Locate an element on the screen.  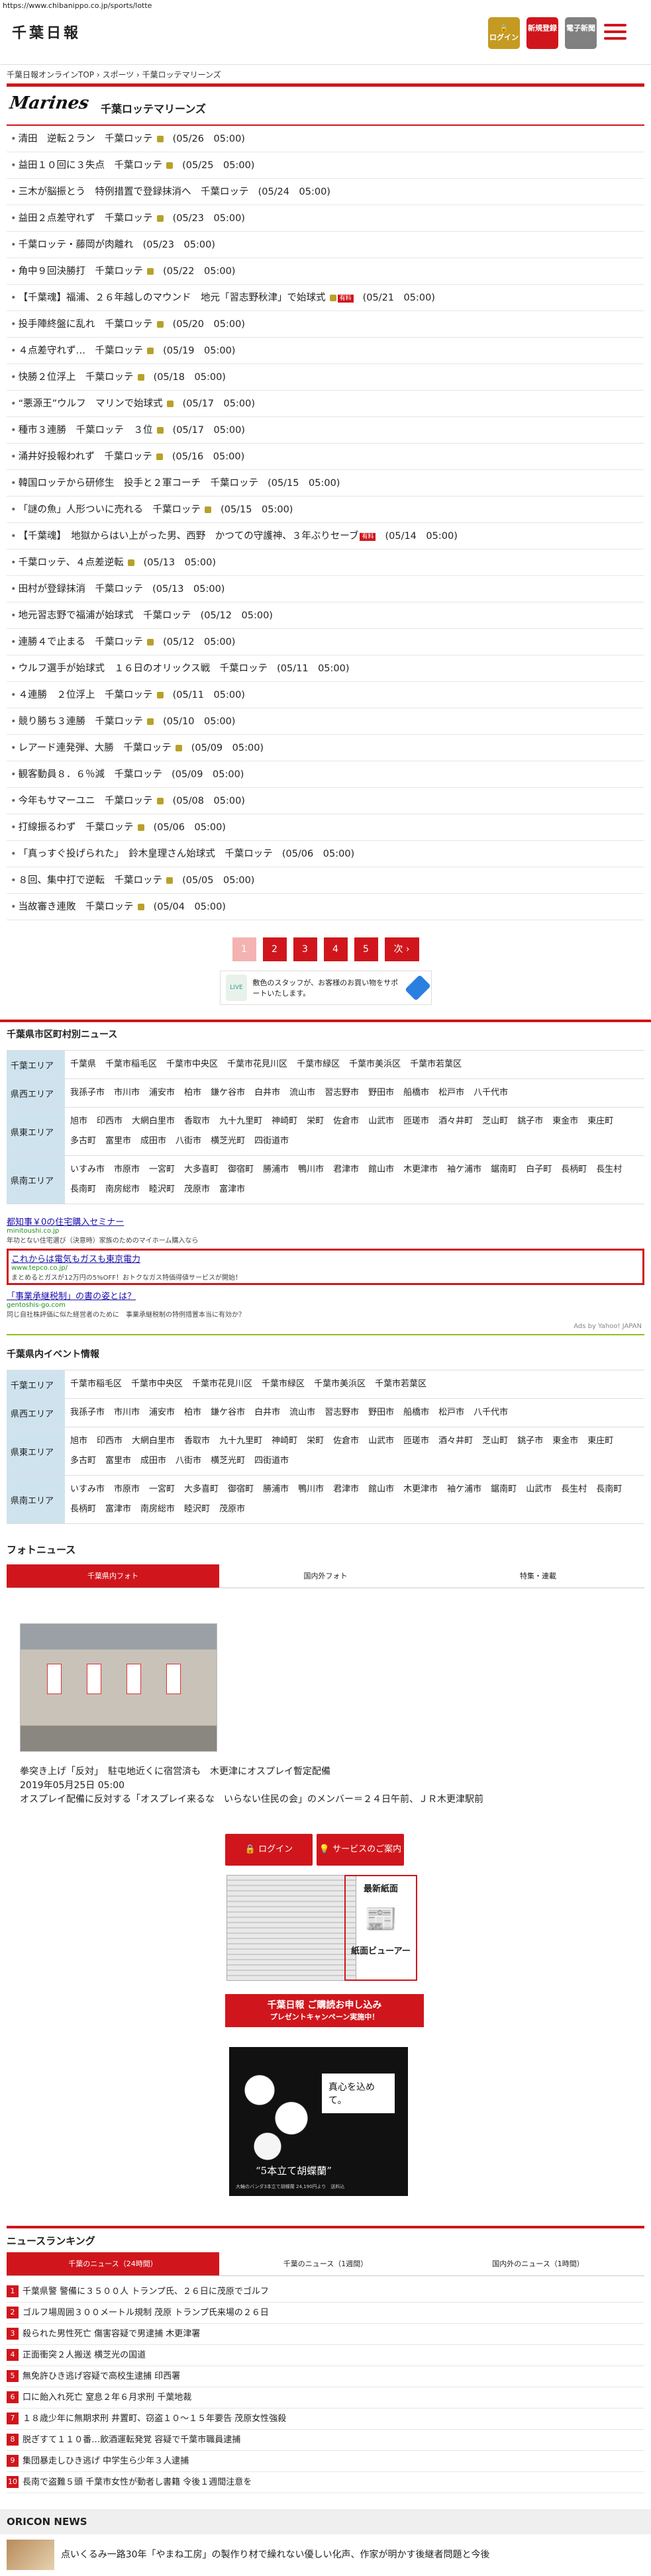
news-item: • 益田１０回に３失点 千葉ロッテ (05/25 05:00) is located at coordinates (325, 165).